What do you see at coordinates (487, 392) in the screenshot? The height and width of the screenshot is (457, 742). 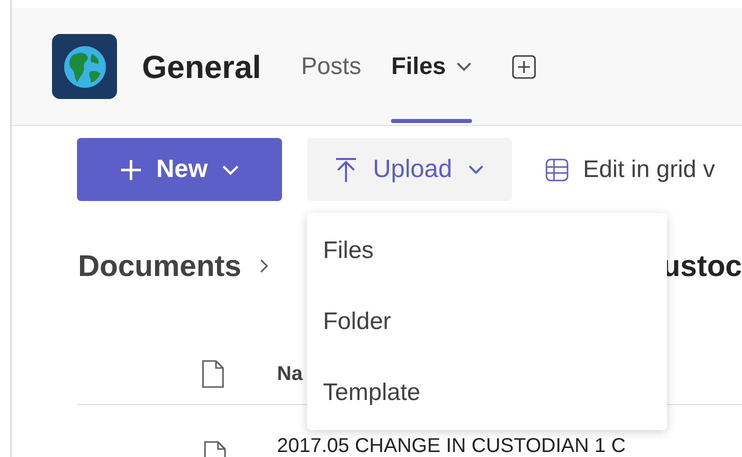 I see `menu-item: Template` at bounding box center [487, 392].